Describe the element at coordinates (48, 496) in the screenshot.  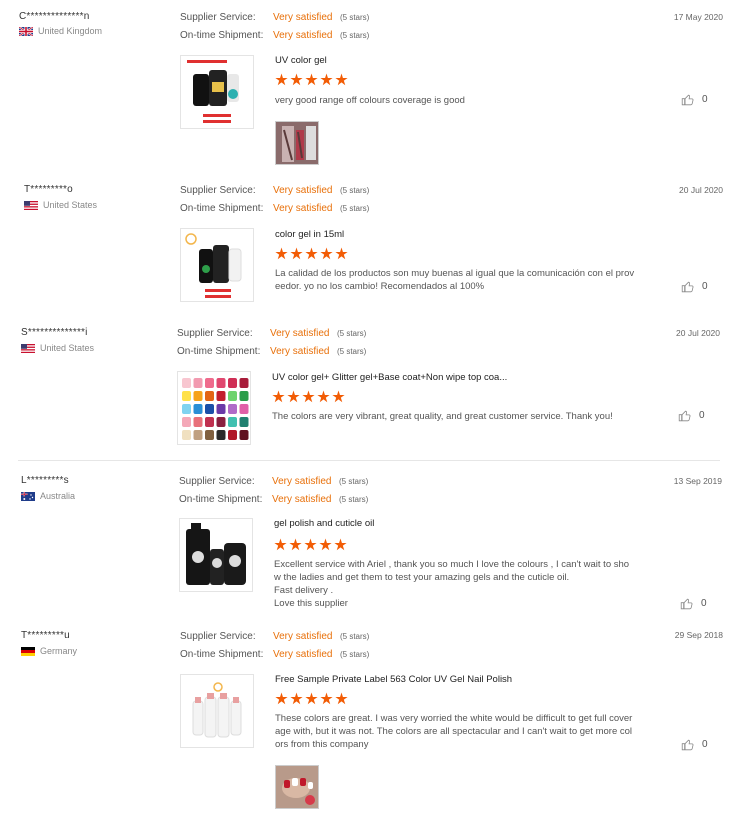
I see `buyer-country: Australia` at that location.